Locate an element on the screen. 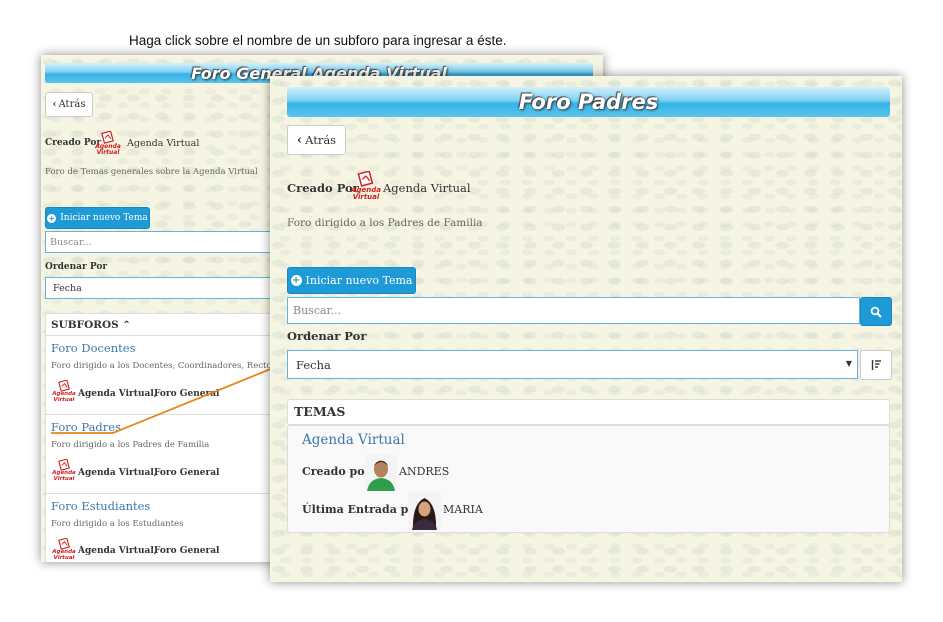 The width and height of the screenshot is (943, 622). front-back-label: Atrás is located at coordinates (321, 140).